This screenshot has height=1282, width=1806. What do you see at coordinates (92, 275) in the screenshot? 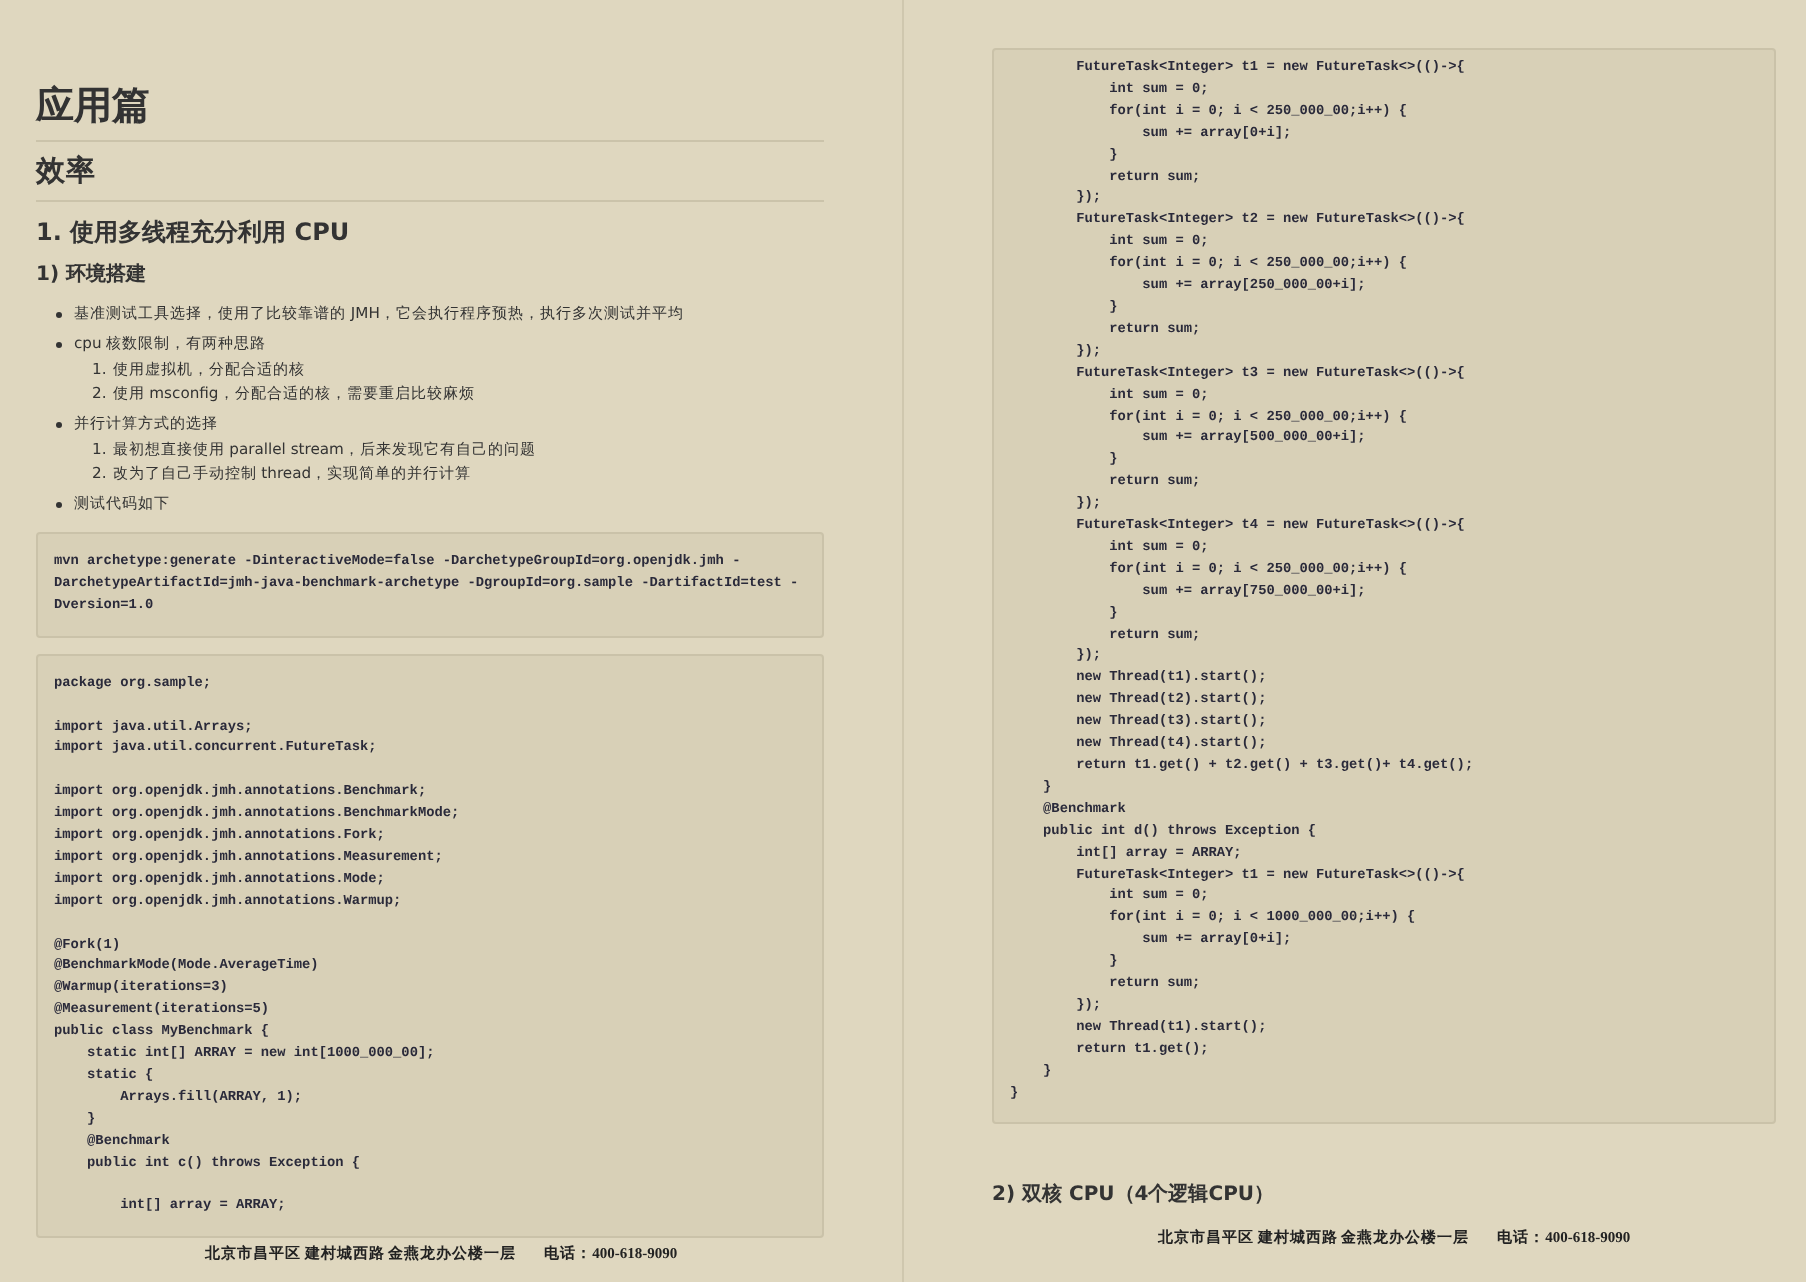
I see `heading: 1) 环境搭建` at bounding box center [92, 275].